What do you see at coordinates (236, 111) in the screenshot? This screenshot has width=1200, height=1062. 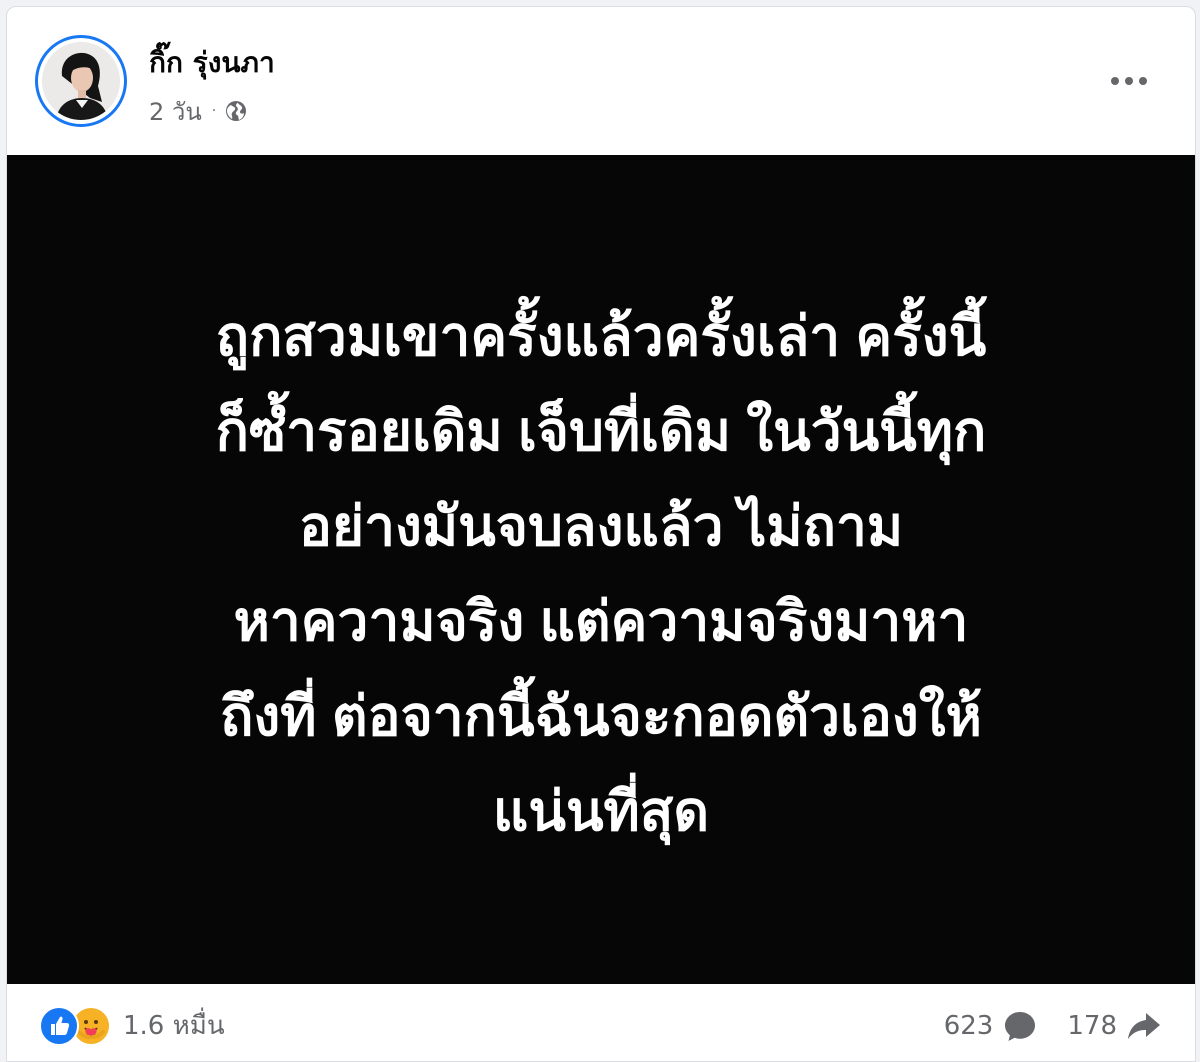 I see `globe-icon` at bounding box center [236, 111].